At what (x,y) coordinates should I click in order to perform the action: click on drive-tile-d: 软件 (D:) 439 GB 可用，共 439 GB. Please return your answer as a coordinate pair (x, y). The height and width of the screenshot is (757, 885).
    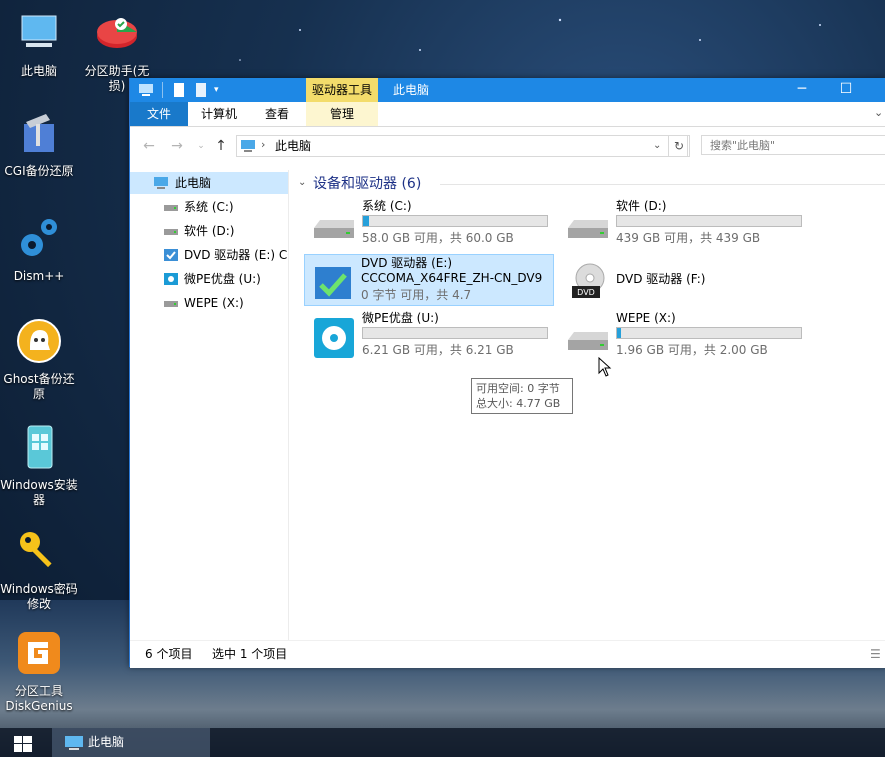
    Looking at the image, I should click on (685, 224).